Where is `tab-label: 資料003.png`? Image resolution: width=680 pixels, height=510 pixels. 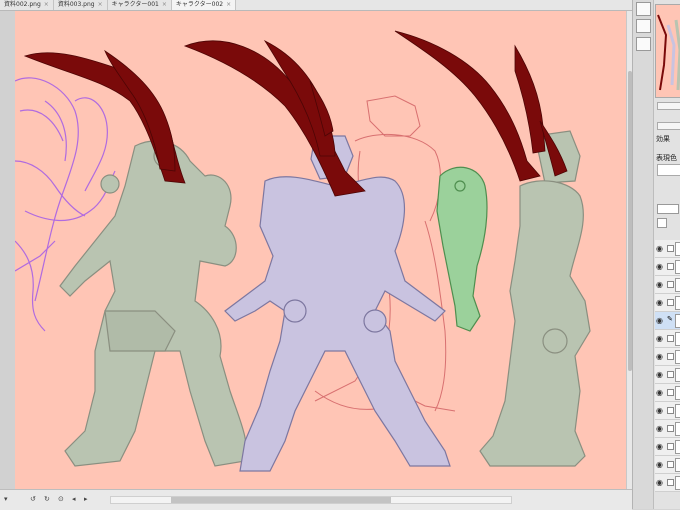
tab-label: 資料003.png is located at coordinates (76, 4).